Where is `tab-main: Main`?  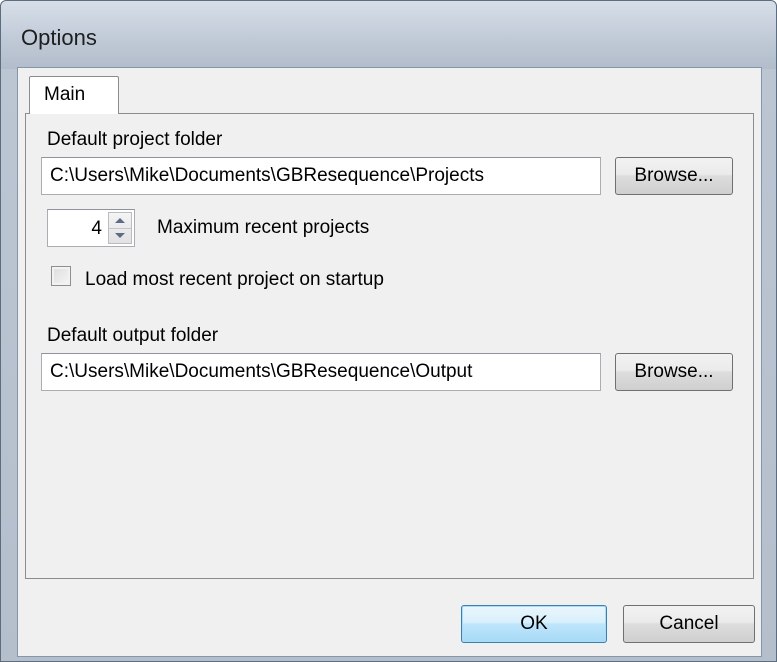 tab-main: Main is located at coordinates (74, 95).